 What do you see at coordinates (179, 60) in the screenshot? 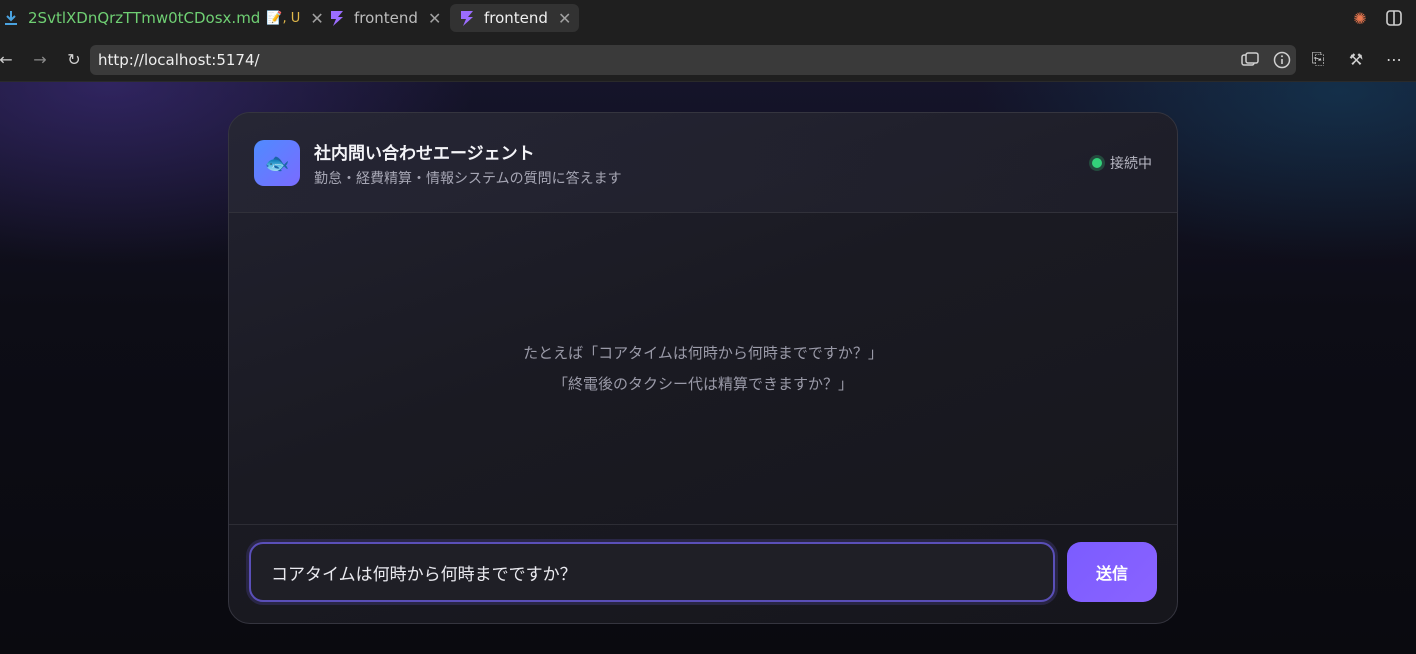
I see `url-text: http://localhost:5174/` at bounding box center [179, 60].